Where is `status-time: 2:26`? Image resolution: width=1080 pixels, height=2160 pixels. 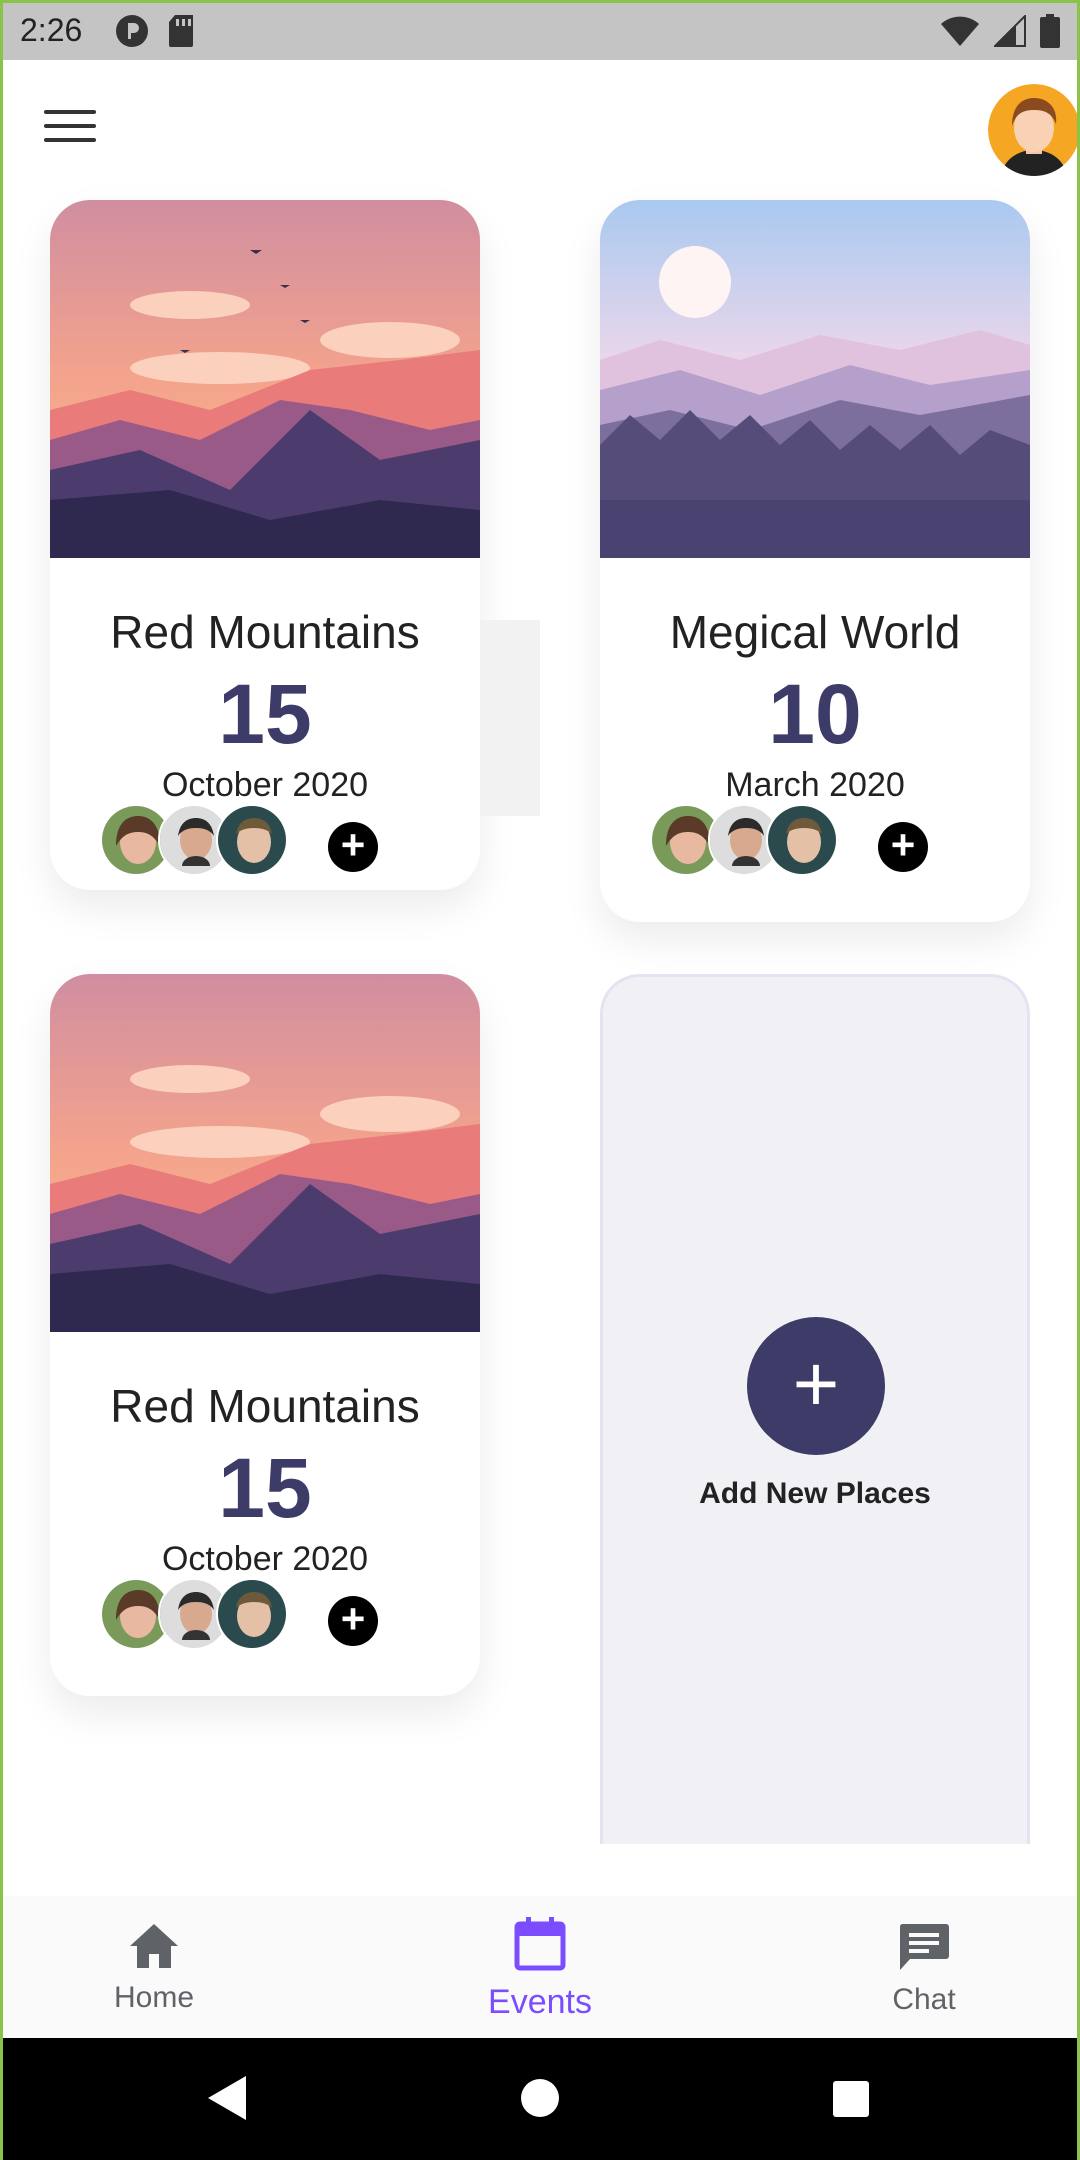
status-time: 2:26 is located at coordinates (51, 30).